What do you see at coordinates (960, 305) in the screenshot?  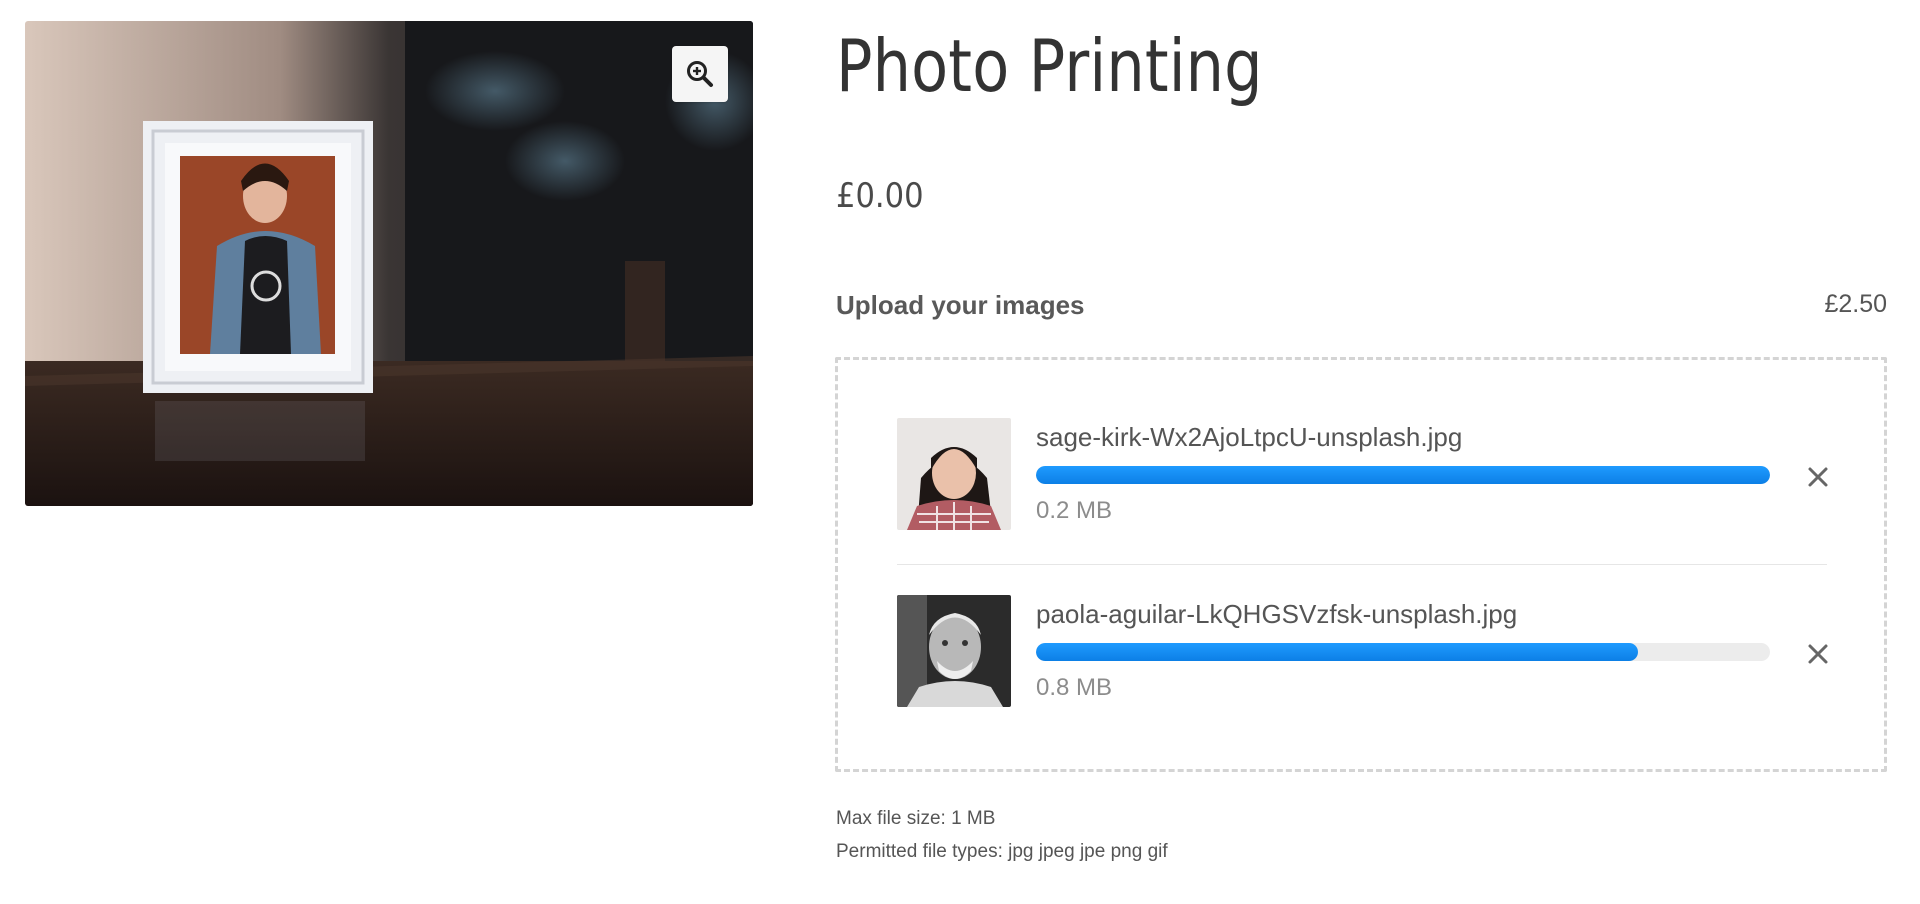 I see `upload-label: Upload your images` at bounding box center [960, 305].